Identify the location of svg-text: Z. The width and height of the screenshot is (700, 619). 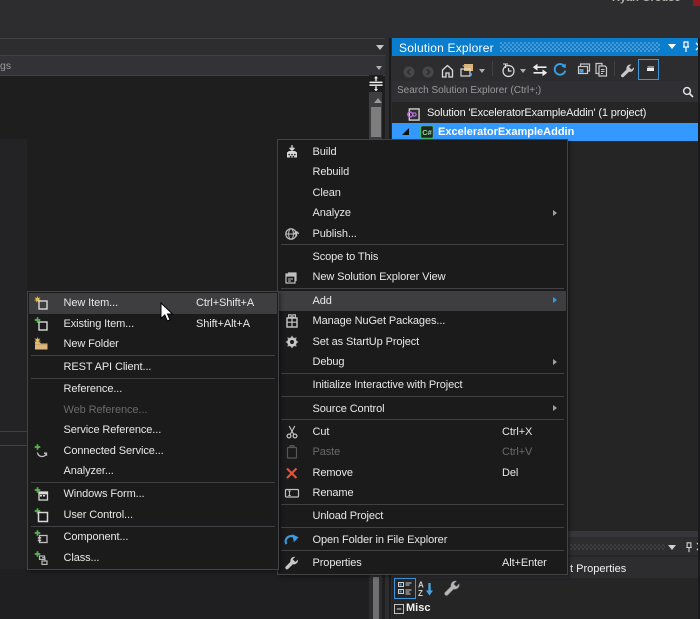
(420, 593).